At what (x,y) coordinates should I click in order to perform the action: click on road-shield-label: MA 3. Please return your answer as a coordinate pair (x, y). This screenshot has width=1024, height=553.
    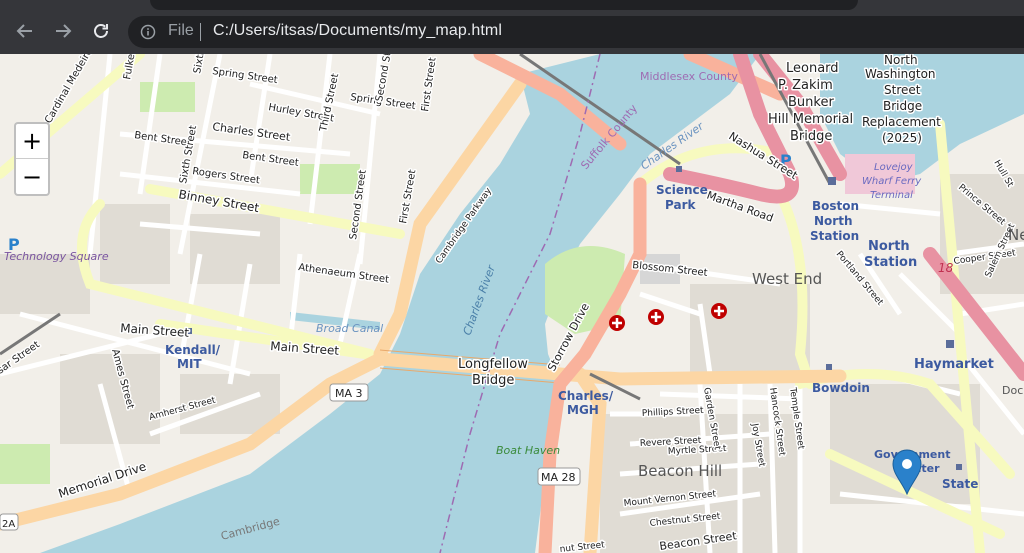
    Looking at the image, I should click on (349, 393).